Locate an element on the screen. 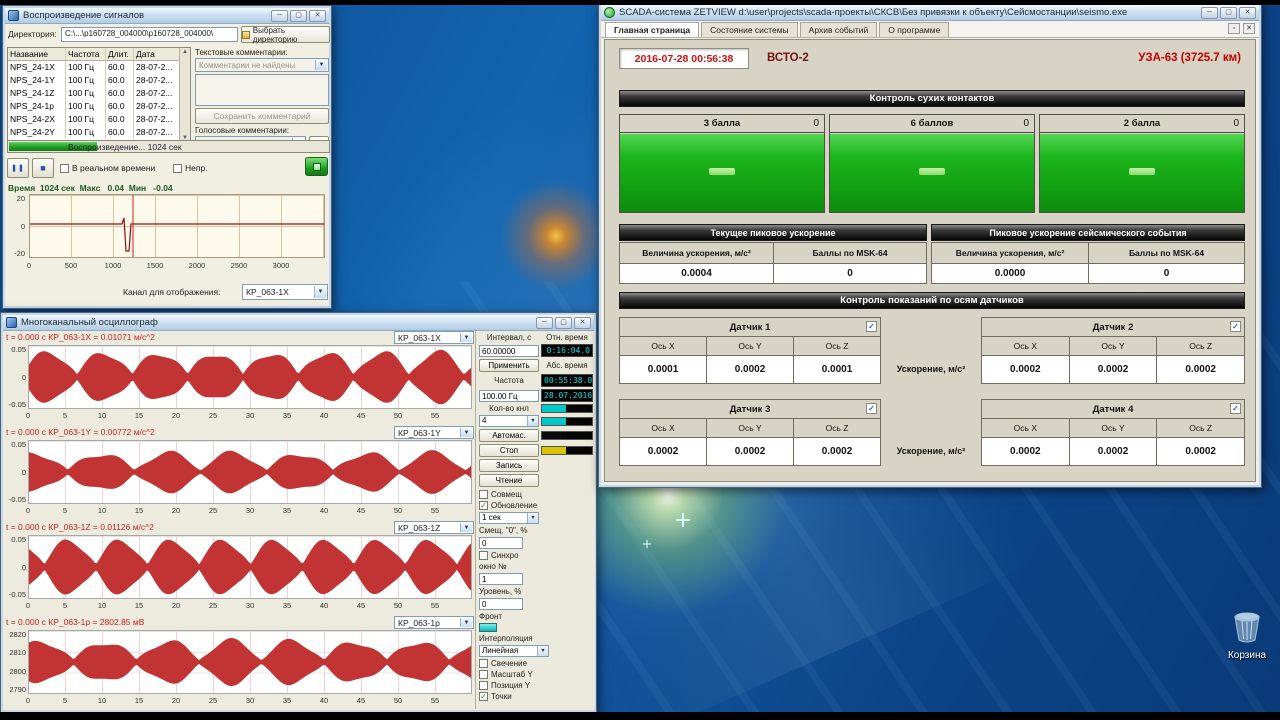 The width and height of the screenshot is (1280, 720). save-comment-button: Сохранить комментарий is located at coordinates (262, 116).